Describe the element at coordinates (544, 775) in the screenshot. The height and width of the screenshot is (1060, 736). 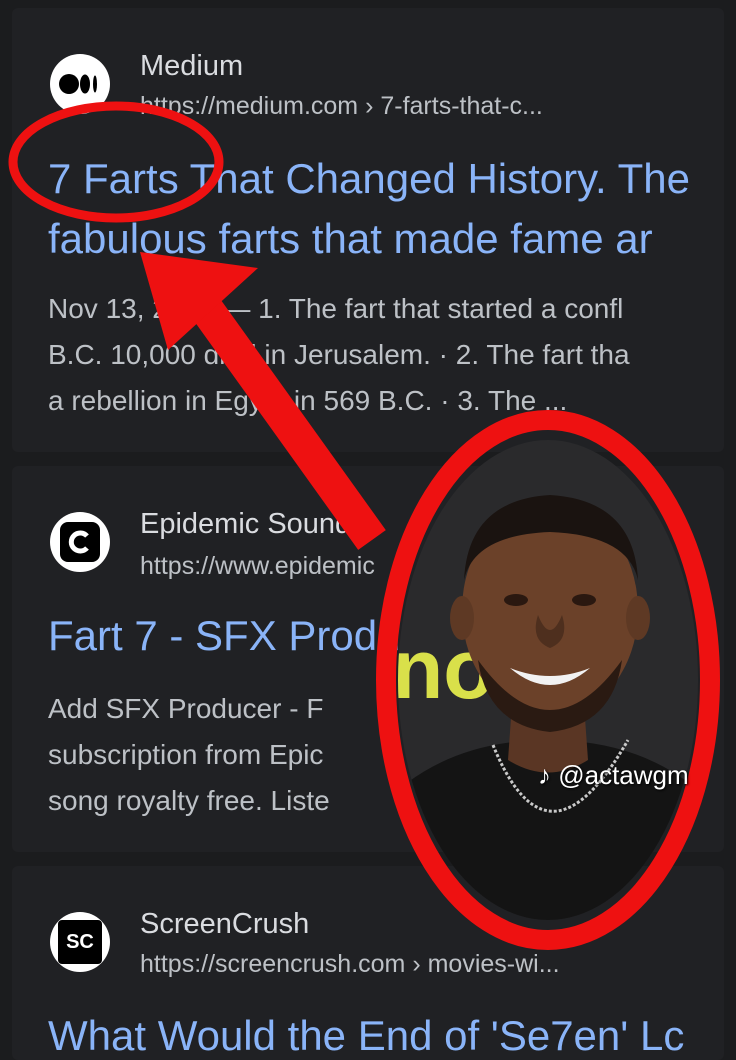
I see `tiktok-icon: ♪` at that location.